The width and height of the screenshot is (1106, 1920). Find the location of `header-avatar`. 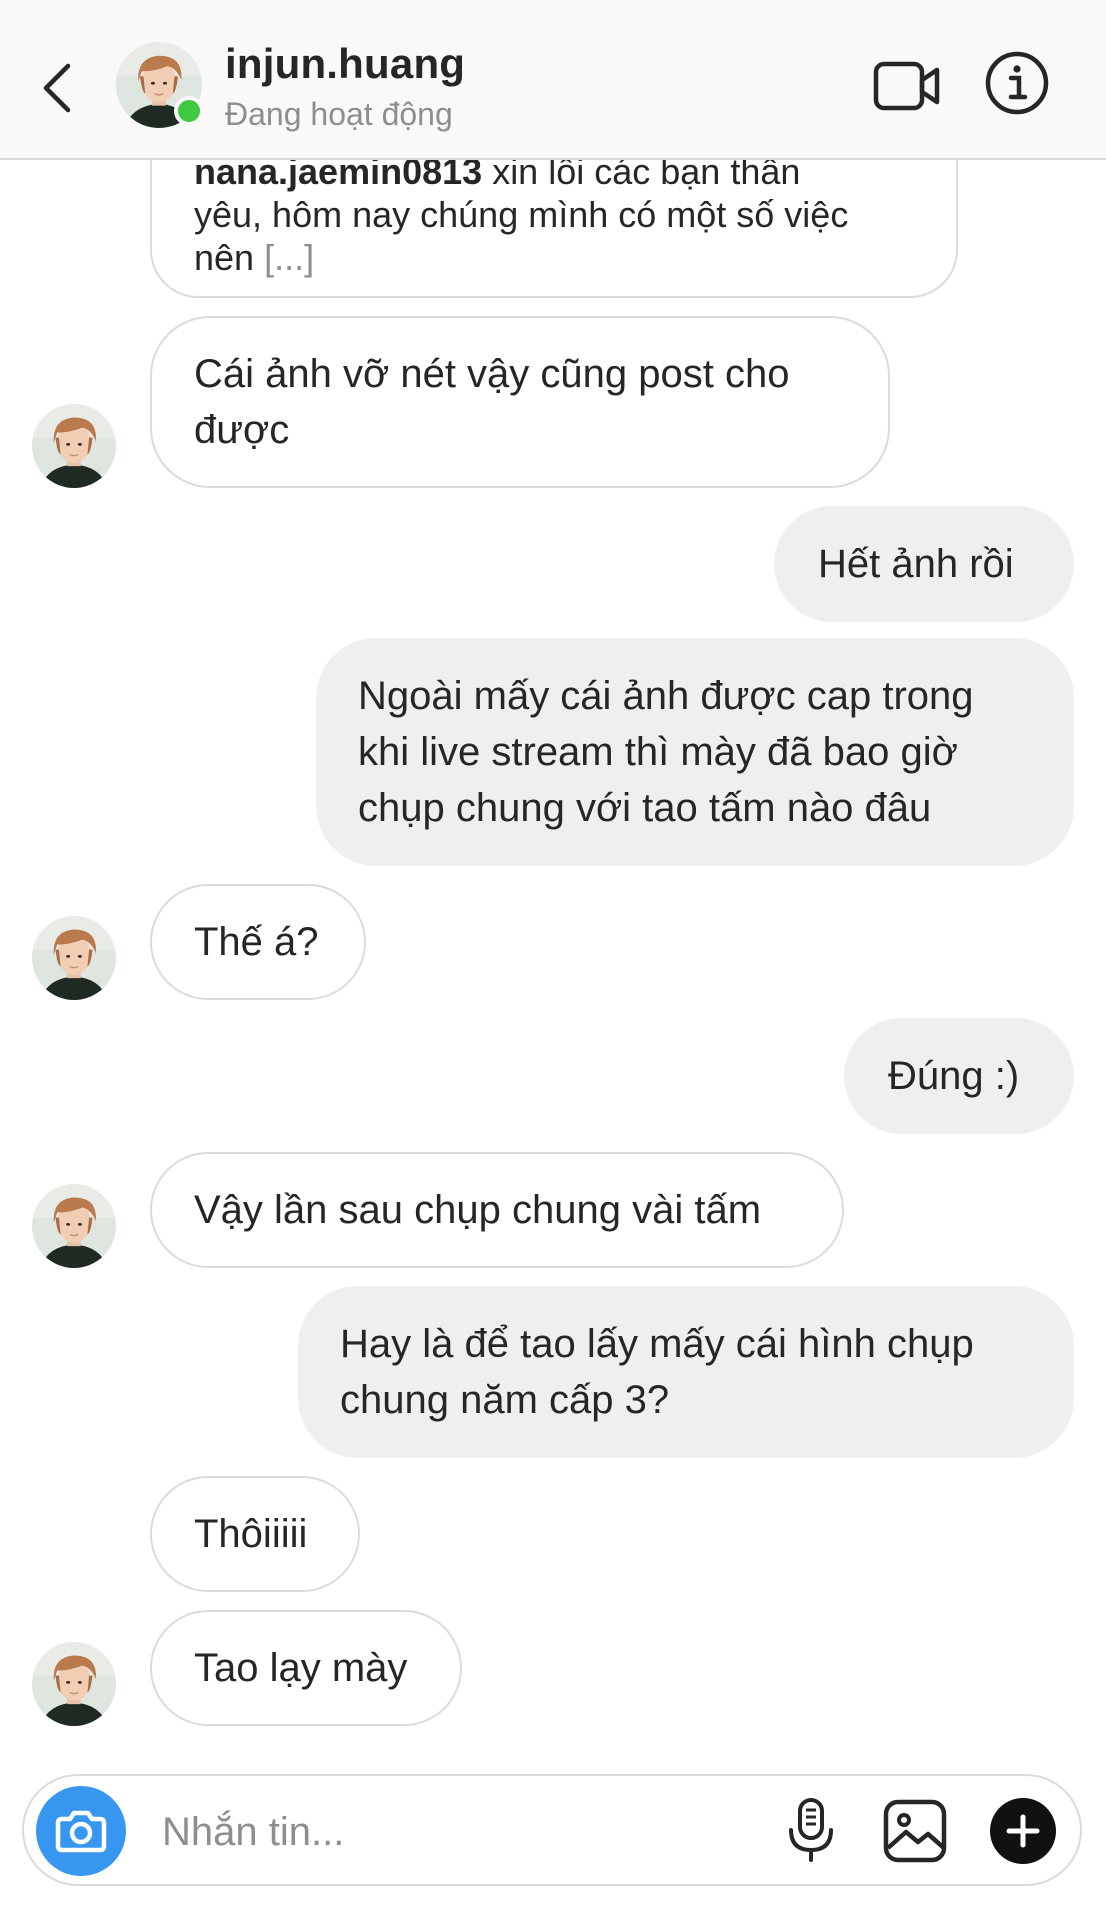

header-avatar is located at coordinates (160, 85).